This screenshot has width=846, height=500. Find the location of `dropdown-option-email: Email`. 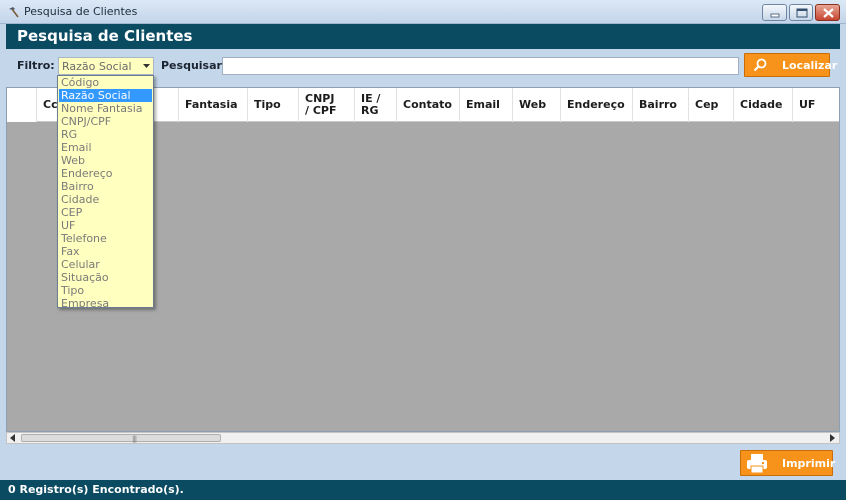

dropdown-option-email: Email is located at coordinates (105, 147).